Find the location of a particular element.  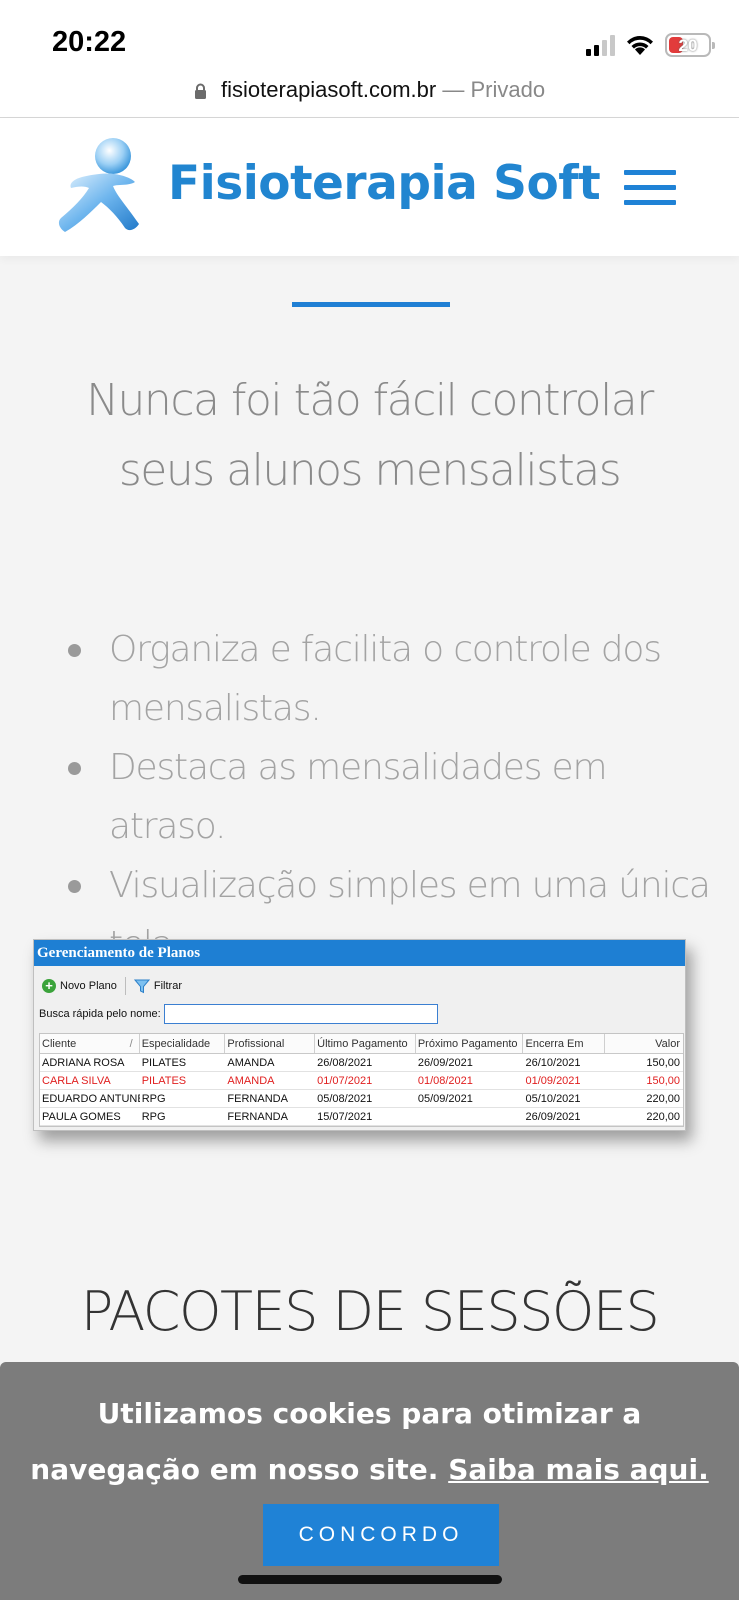

quick-search-label: Busca rápida pelo nome: is located at coordinates (100, 1014).